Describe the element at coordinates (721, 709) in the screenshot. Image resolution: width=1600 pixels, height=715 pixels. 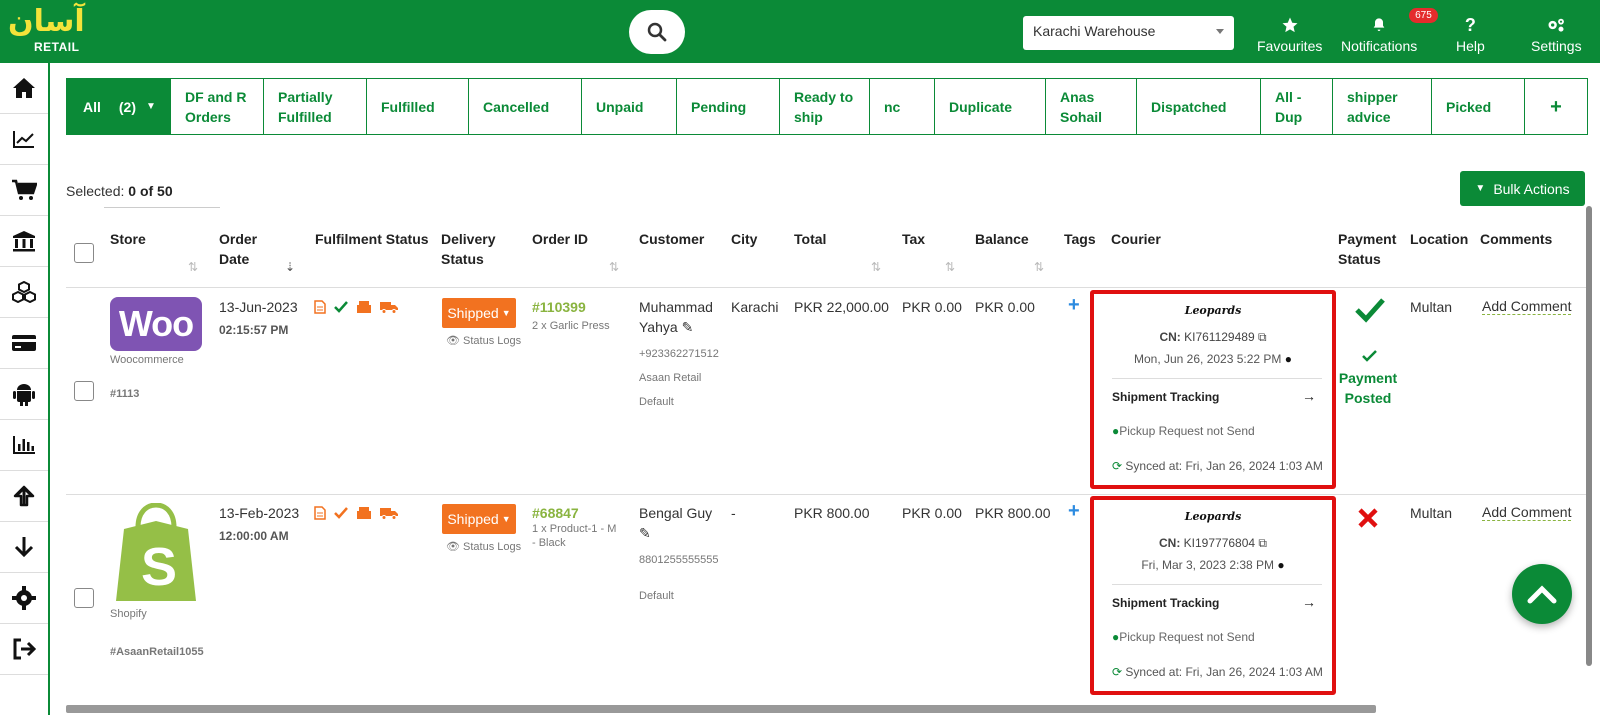
I see `horizontal-scrollbar` at that location.